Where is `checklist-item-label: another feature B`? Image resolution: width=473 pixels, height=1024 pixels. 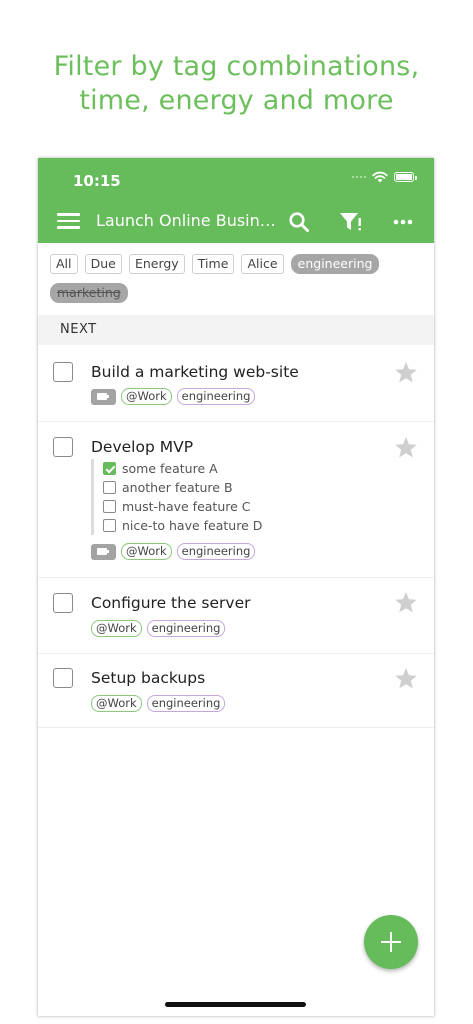 checklist-item-label: another feature B is located at coordinates (177, 487).